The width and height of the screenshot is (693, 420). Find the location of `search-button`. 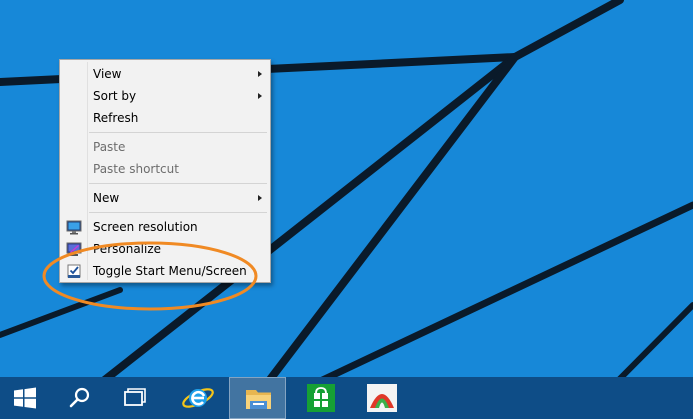

search-button is located at coordinates (79, 398).